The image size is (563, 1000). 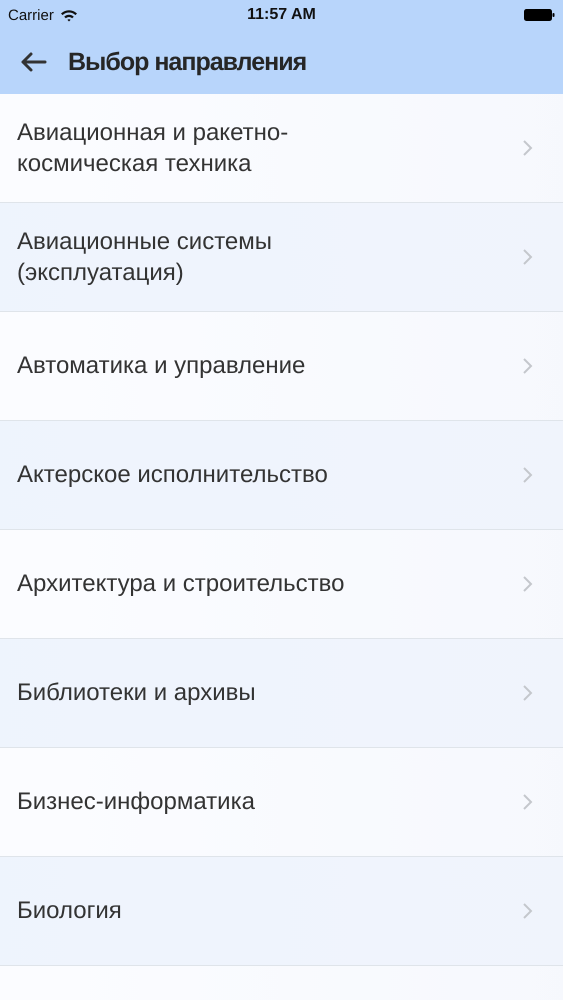 What do you see at coordinates (69, 15) in the screenshot?
I see `wifi-icon` at bounding box center [69, 15].